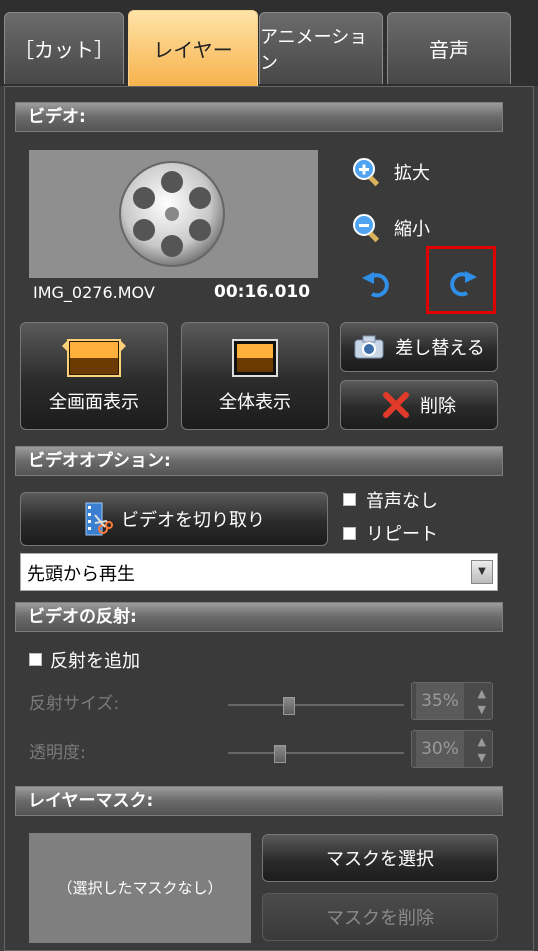 Image resolution: width=538 pixels, height=951 pixels. What do you see at coordinates (259, 572) in the screenshot?
I see `play-mode-select: 先頭から再生 ▼` at bounding box center [259, 572].